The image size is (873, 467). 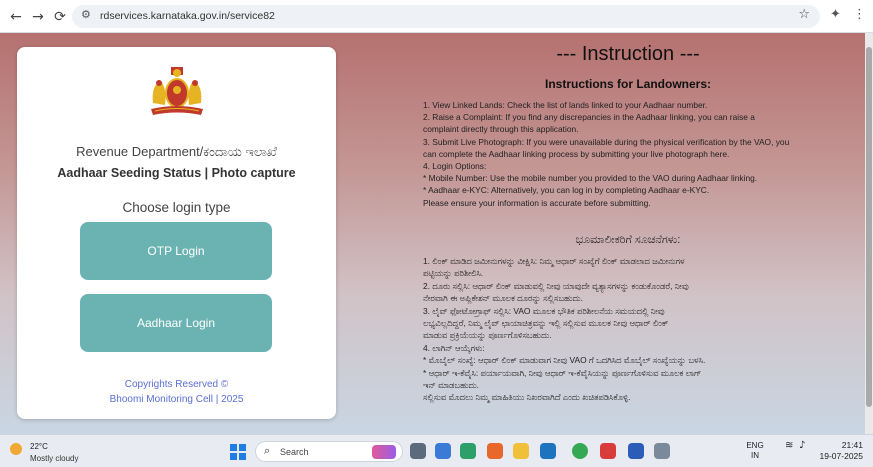 I want to click on store-icon, so click(x=548, y=451).